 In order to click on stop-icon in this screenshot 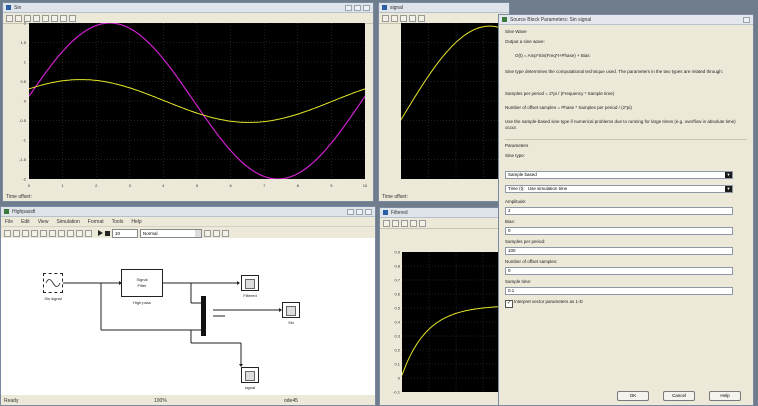, I will do `click(107, 233)`.